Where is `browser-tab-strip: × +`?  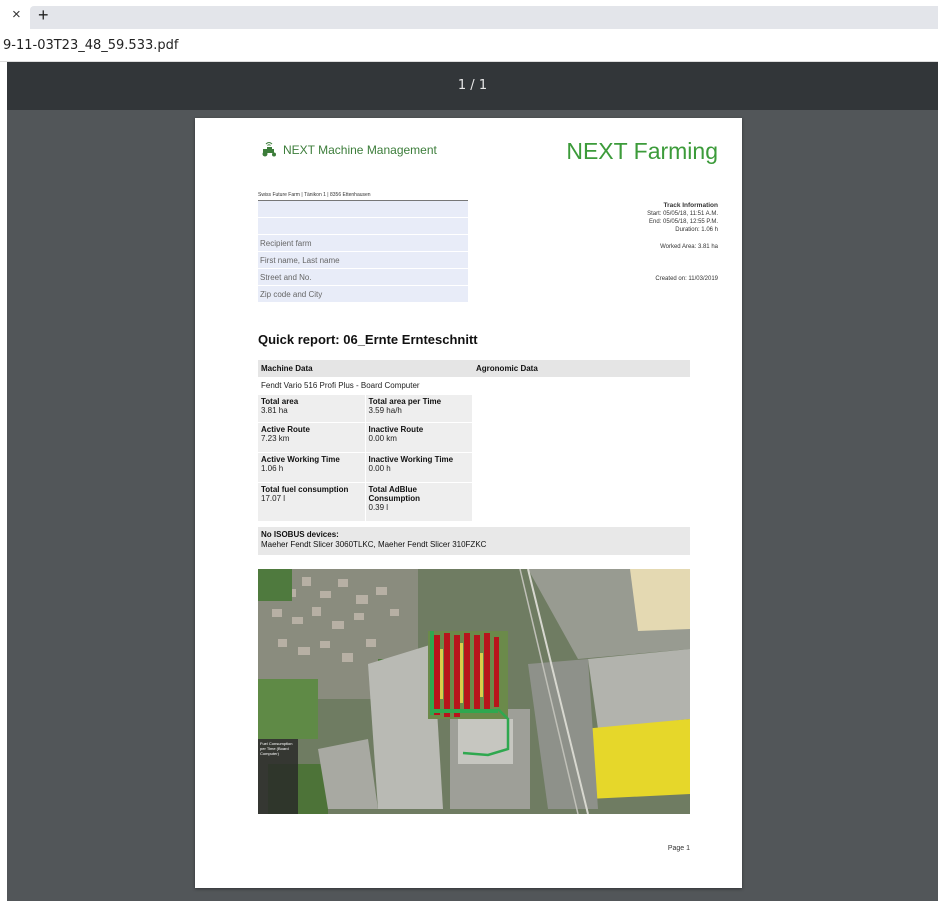 browser-tab-strip: × + is located at coordinates (469, 15).